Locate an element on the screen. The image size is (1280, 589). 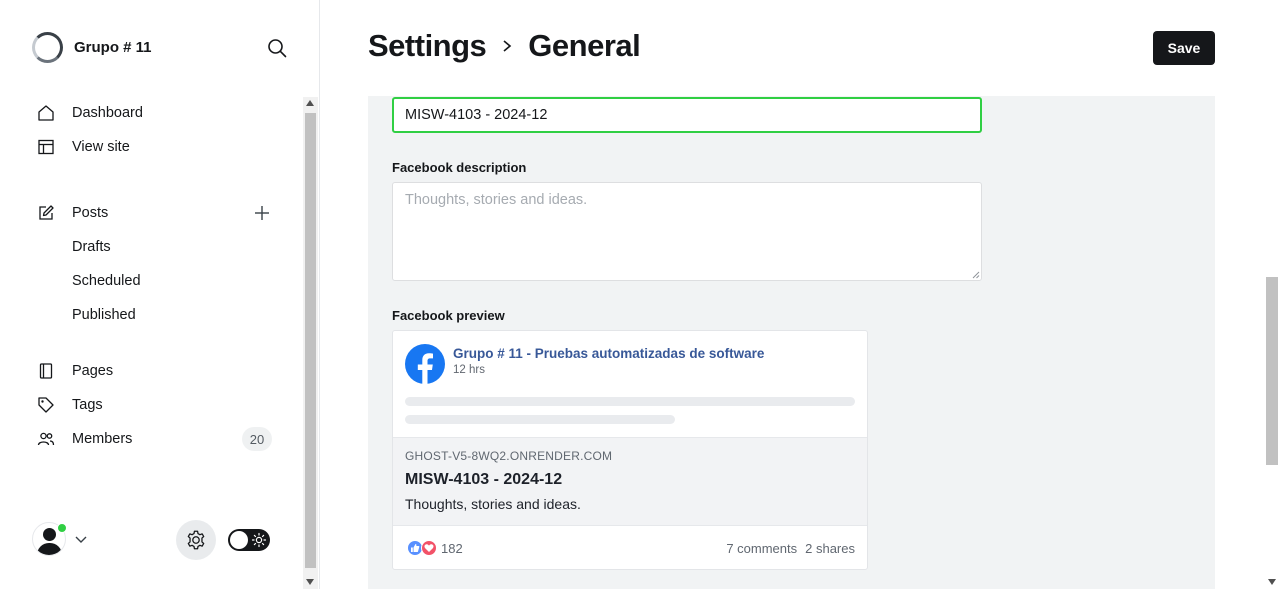
tag-icon is located at coordinates (46, 405).